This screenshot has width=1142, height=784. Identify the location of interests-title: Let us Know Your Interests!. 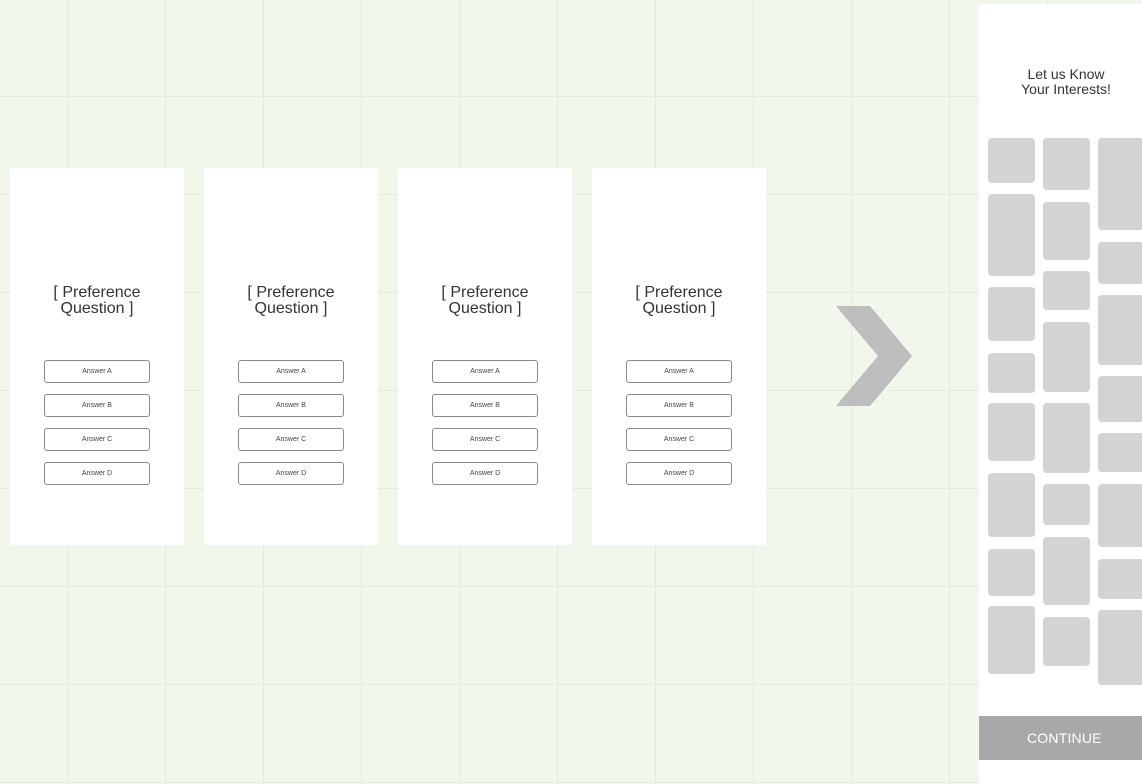
(1066, 81).